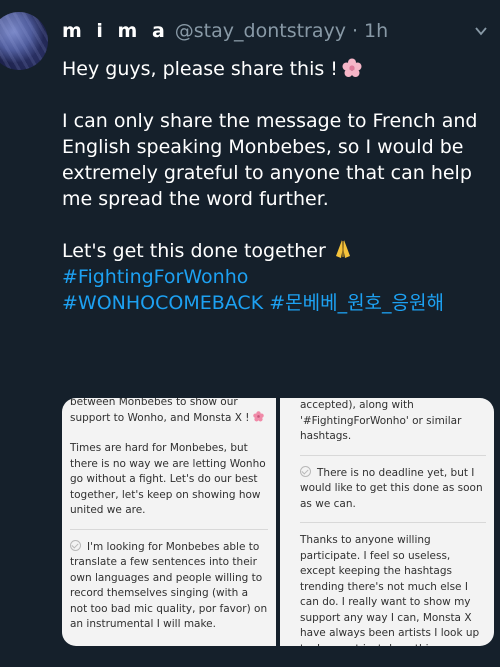  I want to click on folded-hands-icon, so click(342, 249).